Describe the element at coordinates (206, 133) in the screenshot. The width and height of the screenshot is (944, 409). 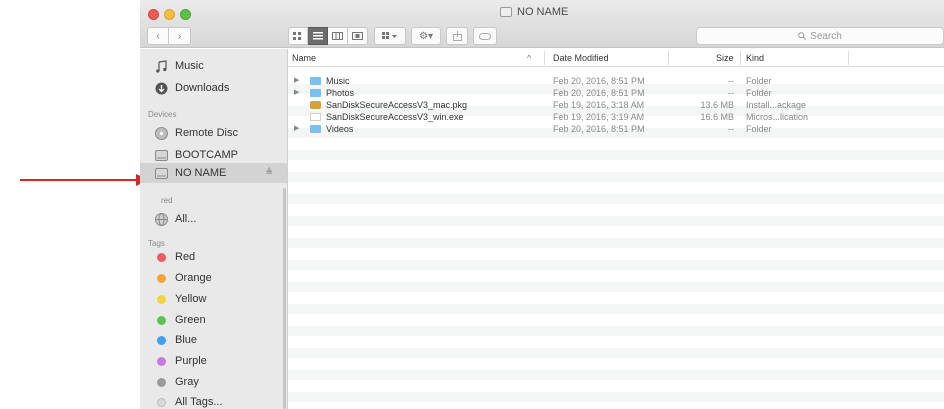
I see `sidebar-item-label: Remote Disc` at that location.